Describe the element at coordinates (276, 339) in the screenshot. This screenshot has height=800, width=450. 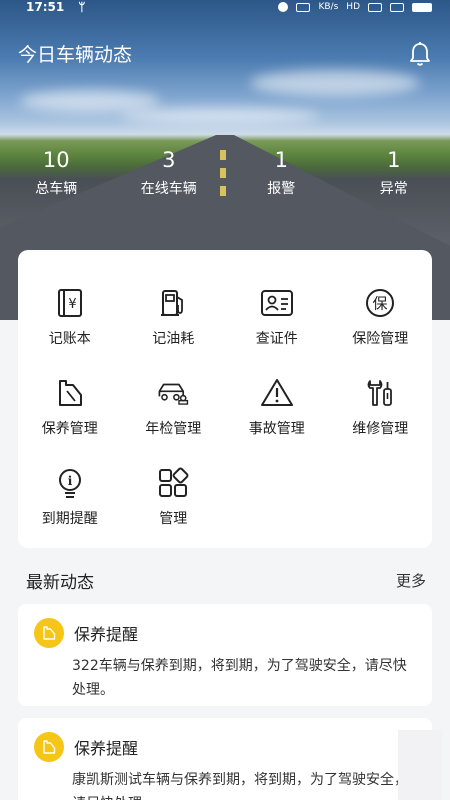
I see `menu-label: 查证件` at that location.